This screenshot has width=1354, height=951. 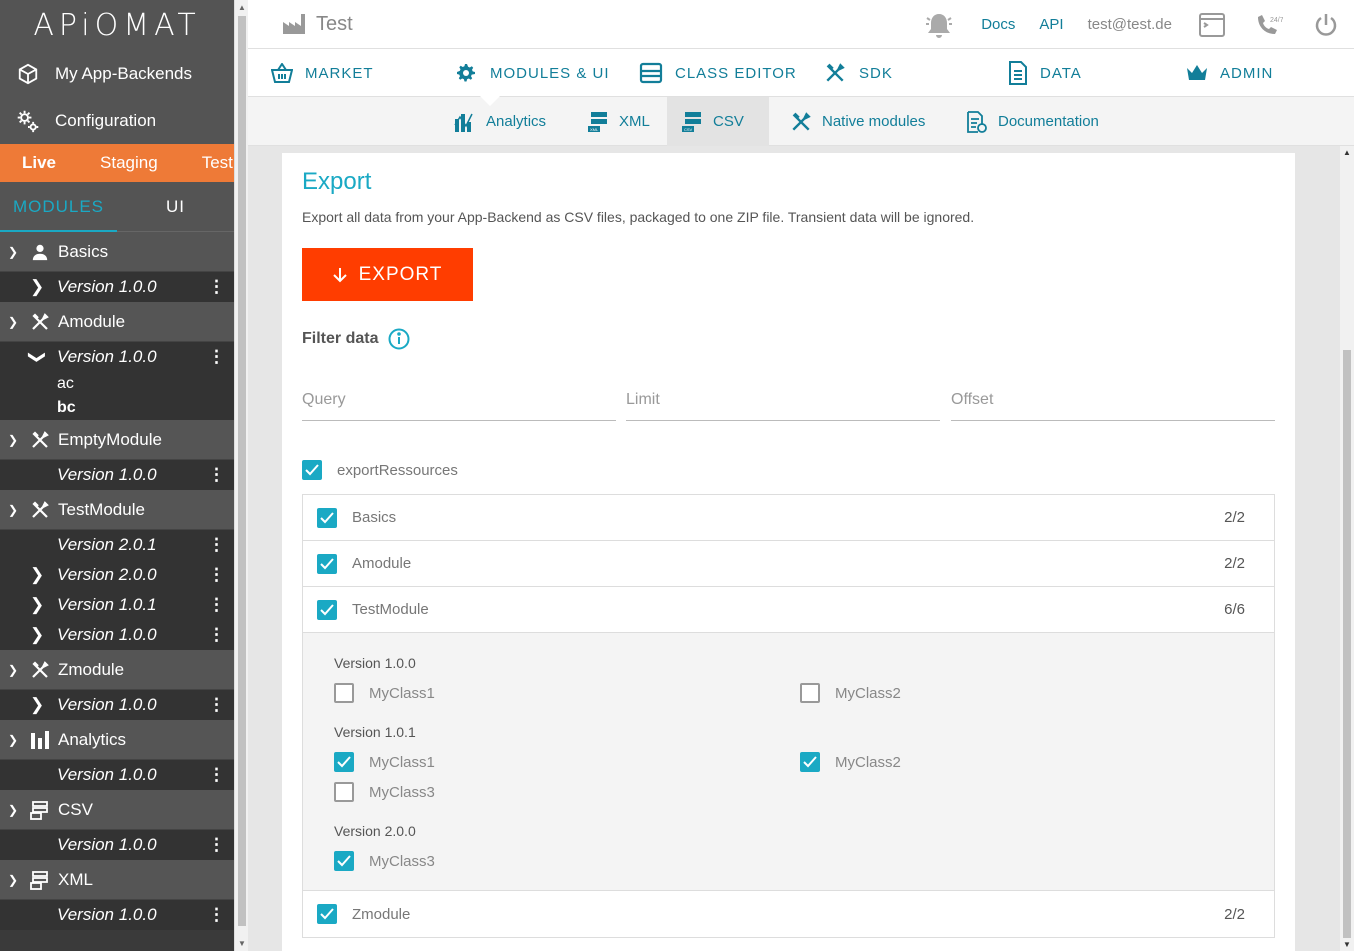 I want to click on subnav-label: XML, so click(x=634, y=121).